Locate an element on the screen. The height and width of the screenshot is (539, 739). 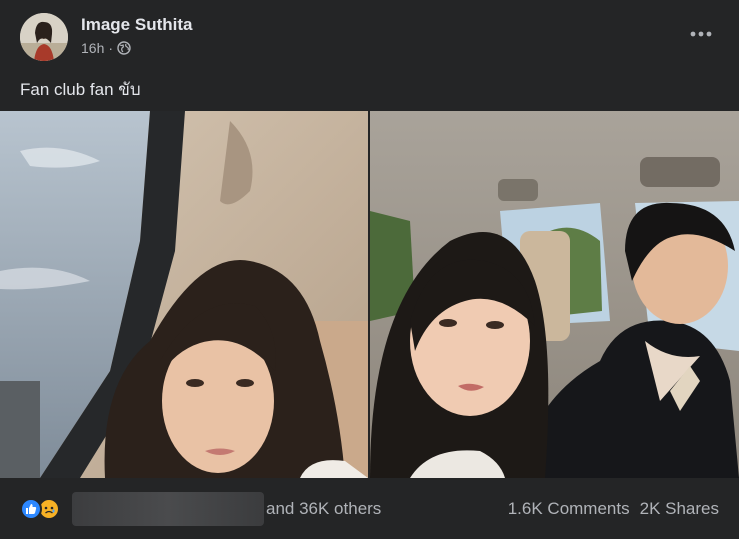
reaction-summary is located at coordinates (40, 508).